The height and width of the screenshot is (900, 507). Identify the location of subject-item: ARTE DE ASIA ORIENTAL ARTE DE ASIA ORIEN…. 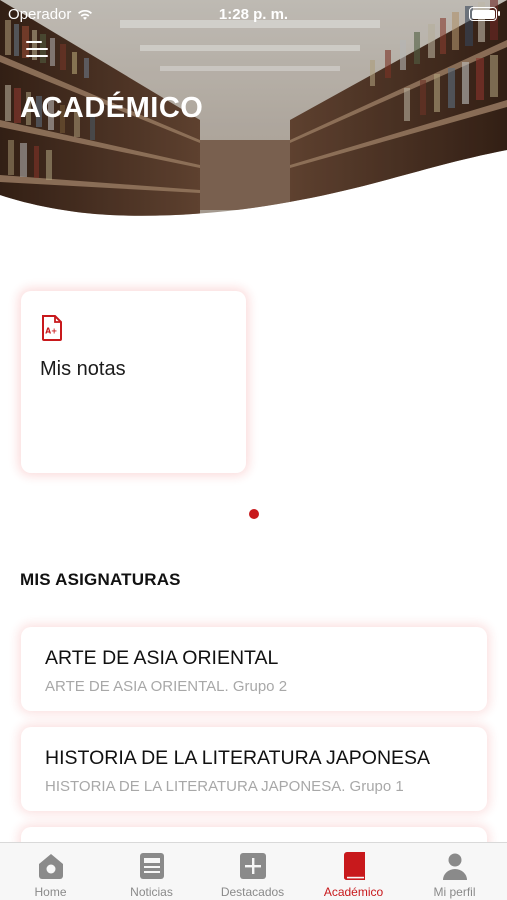
(254, 669).